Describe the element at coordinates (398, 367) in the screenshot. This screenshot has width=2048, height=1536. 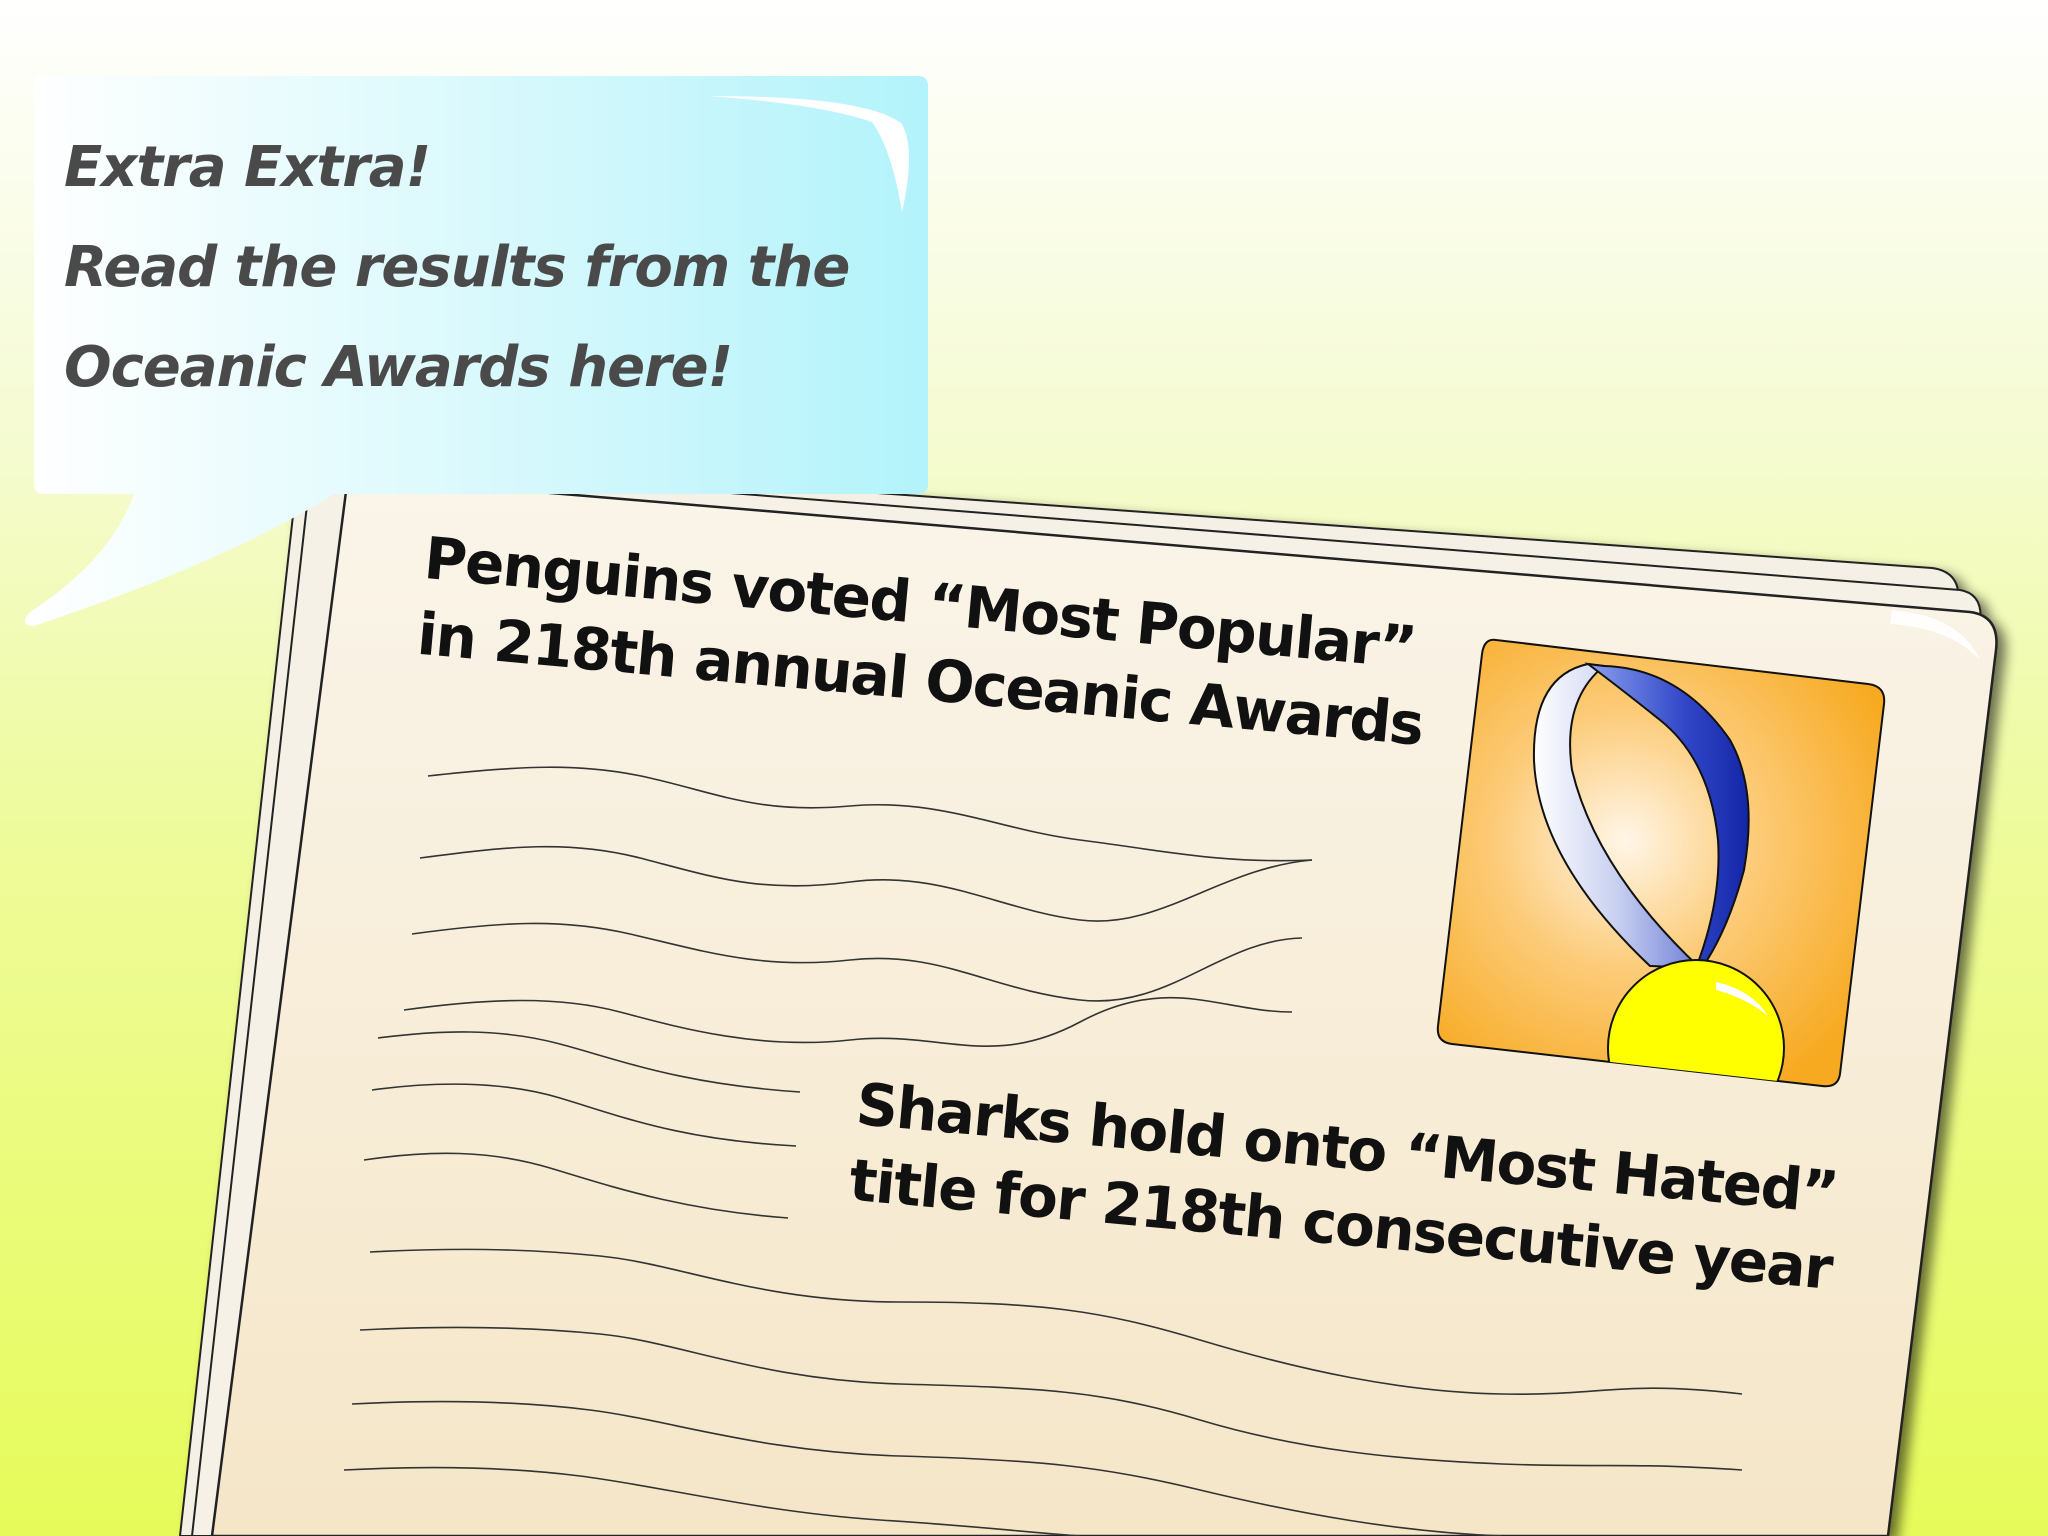
I see `bubble-line-3: Oceanic Awards here!` at that location.